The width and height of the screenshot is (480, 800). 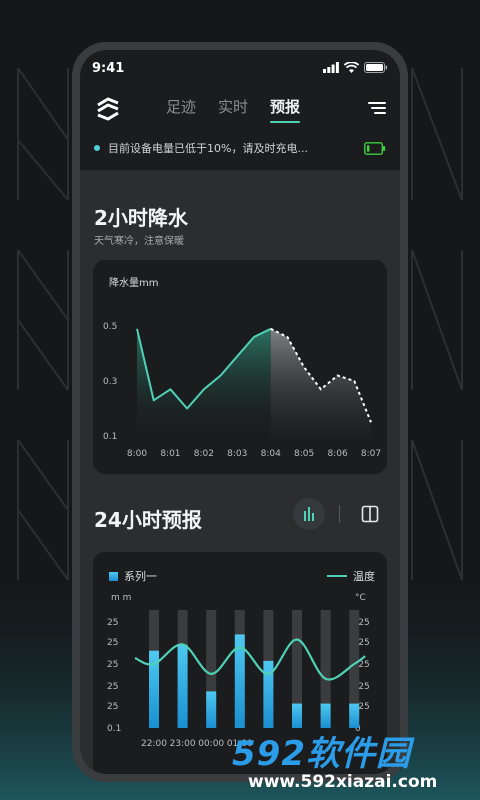 I want to click on x-tick-label: 22:00, so click(x=154, y=744).